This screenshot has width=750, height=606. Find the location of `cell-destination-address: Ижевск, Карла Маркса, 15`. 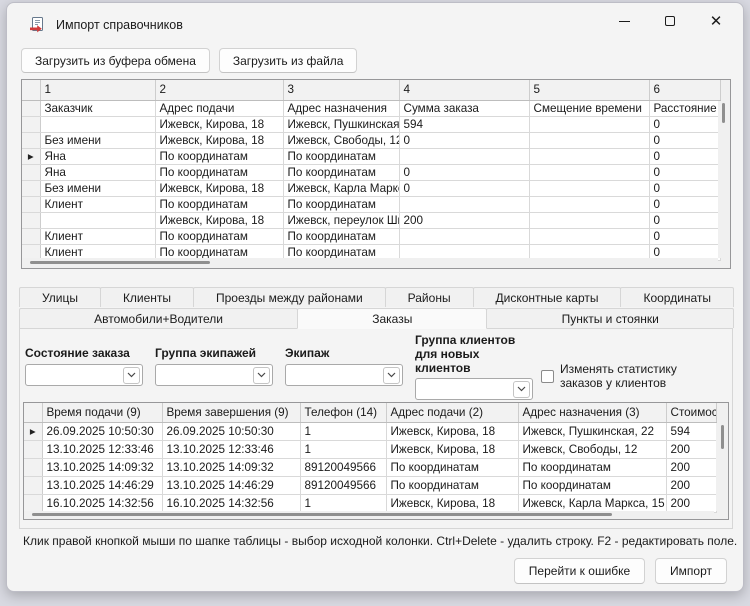

cell-destination-address: Ижевск, Карла Маркса, 15 is located at coordinates (592, 503).